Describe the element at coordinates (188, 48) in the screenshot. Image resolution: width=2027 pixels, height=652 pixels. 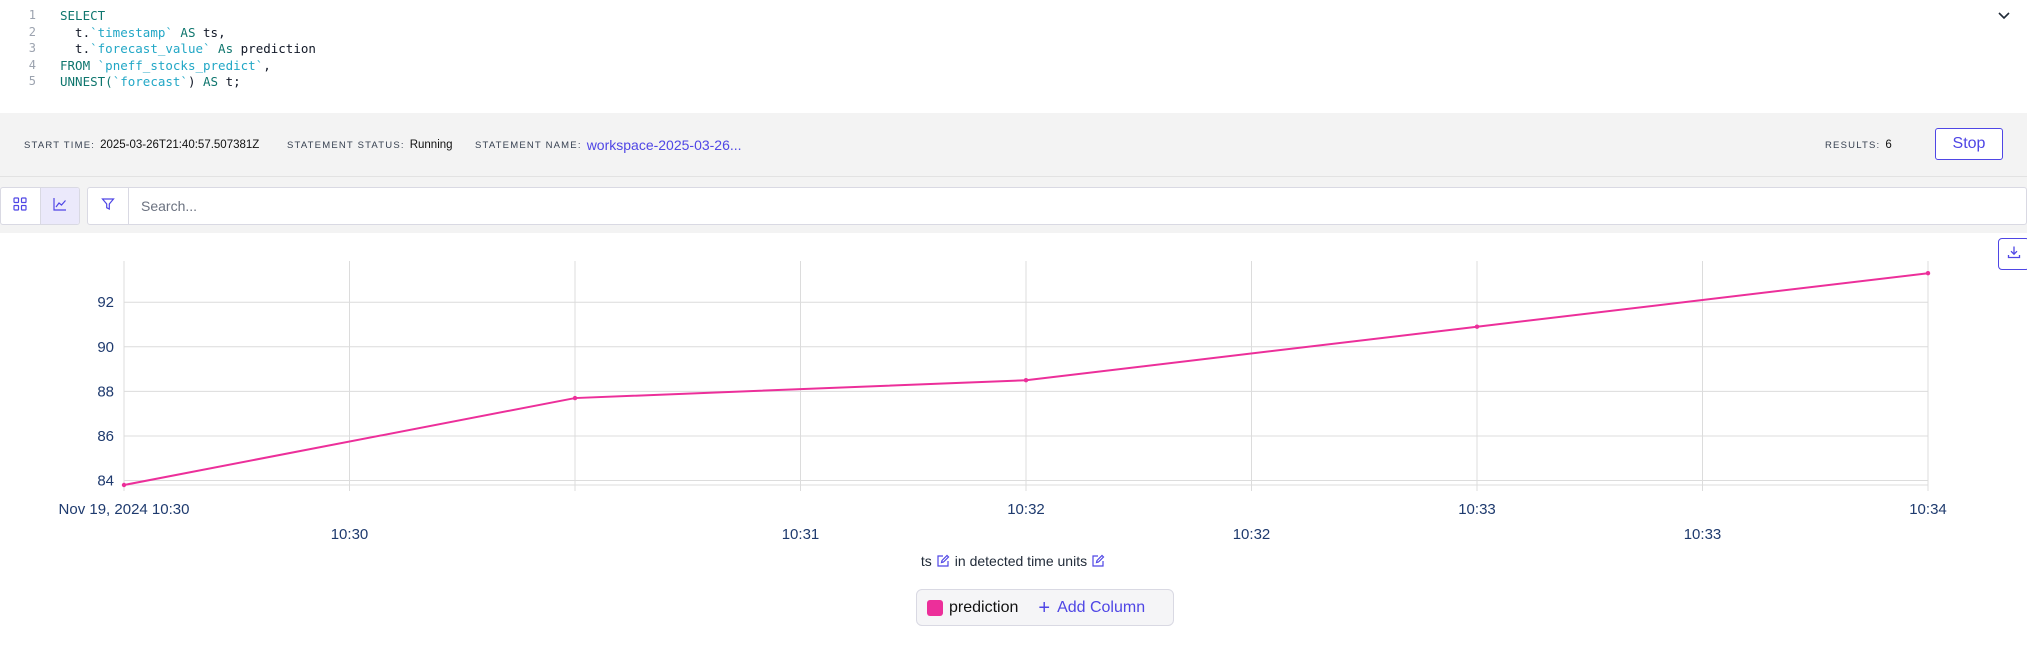
I see `code-text: t.`forecast_value` As prediction` at that location.